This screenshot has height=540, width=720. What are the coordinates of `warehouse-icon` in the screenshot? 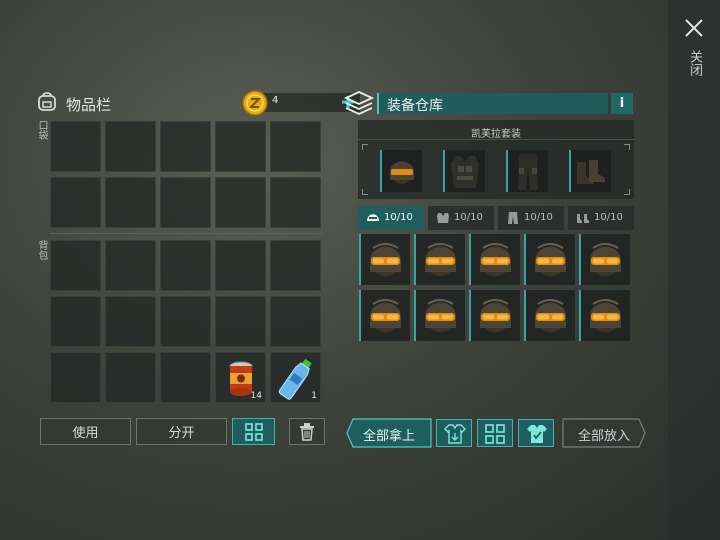 It's located at (359, 105).